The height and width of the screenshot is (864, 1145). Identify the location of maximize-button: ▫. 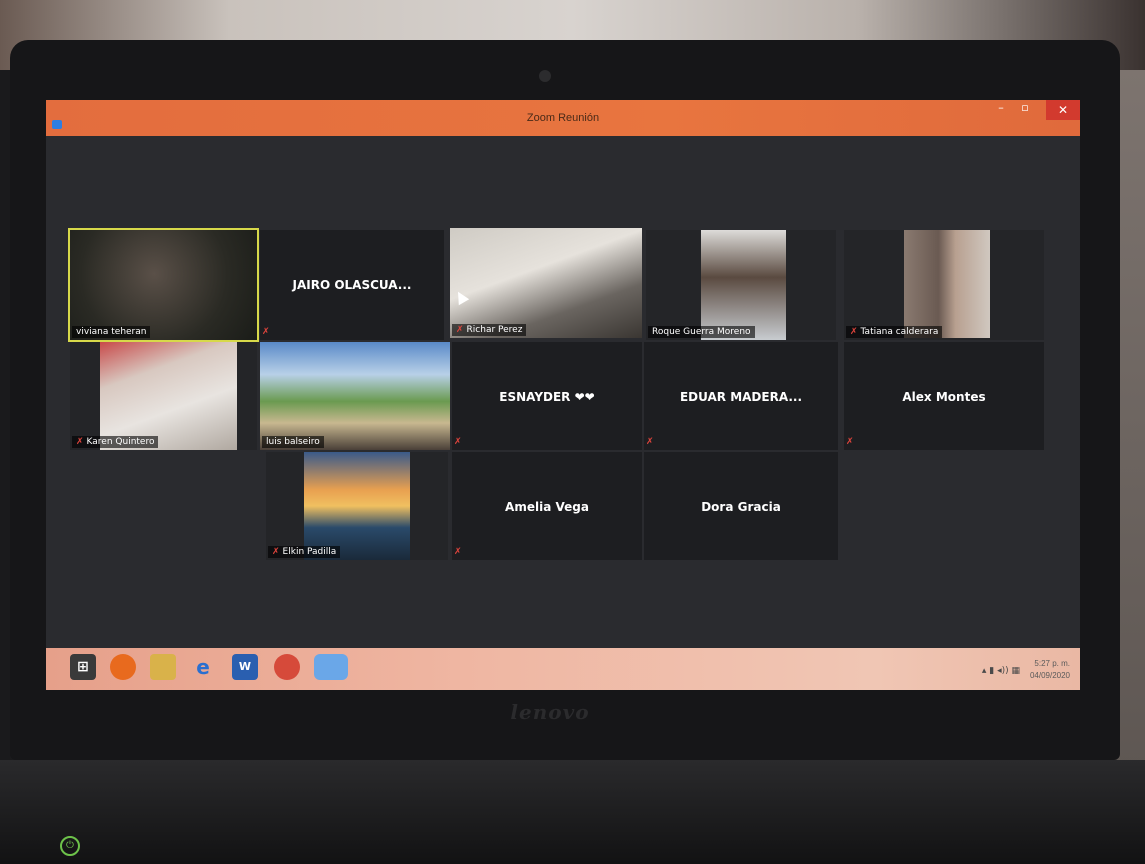
(1025, 109).